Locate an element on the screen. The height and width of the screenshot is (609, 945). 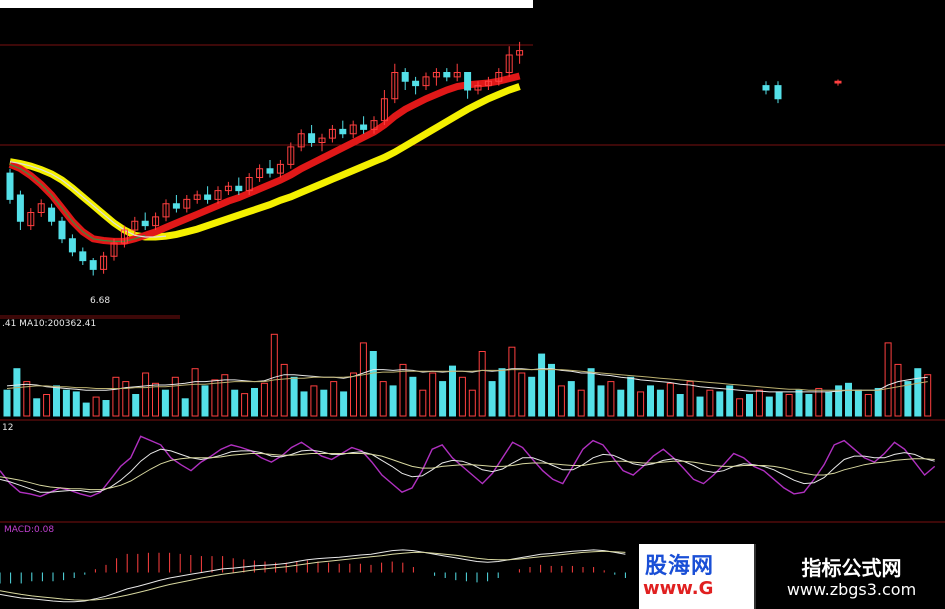
volume-label: .41 MA10:200362.41 is located at coordinates (49, 324).